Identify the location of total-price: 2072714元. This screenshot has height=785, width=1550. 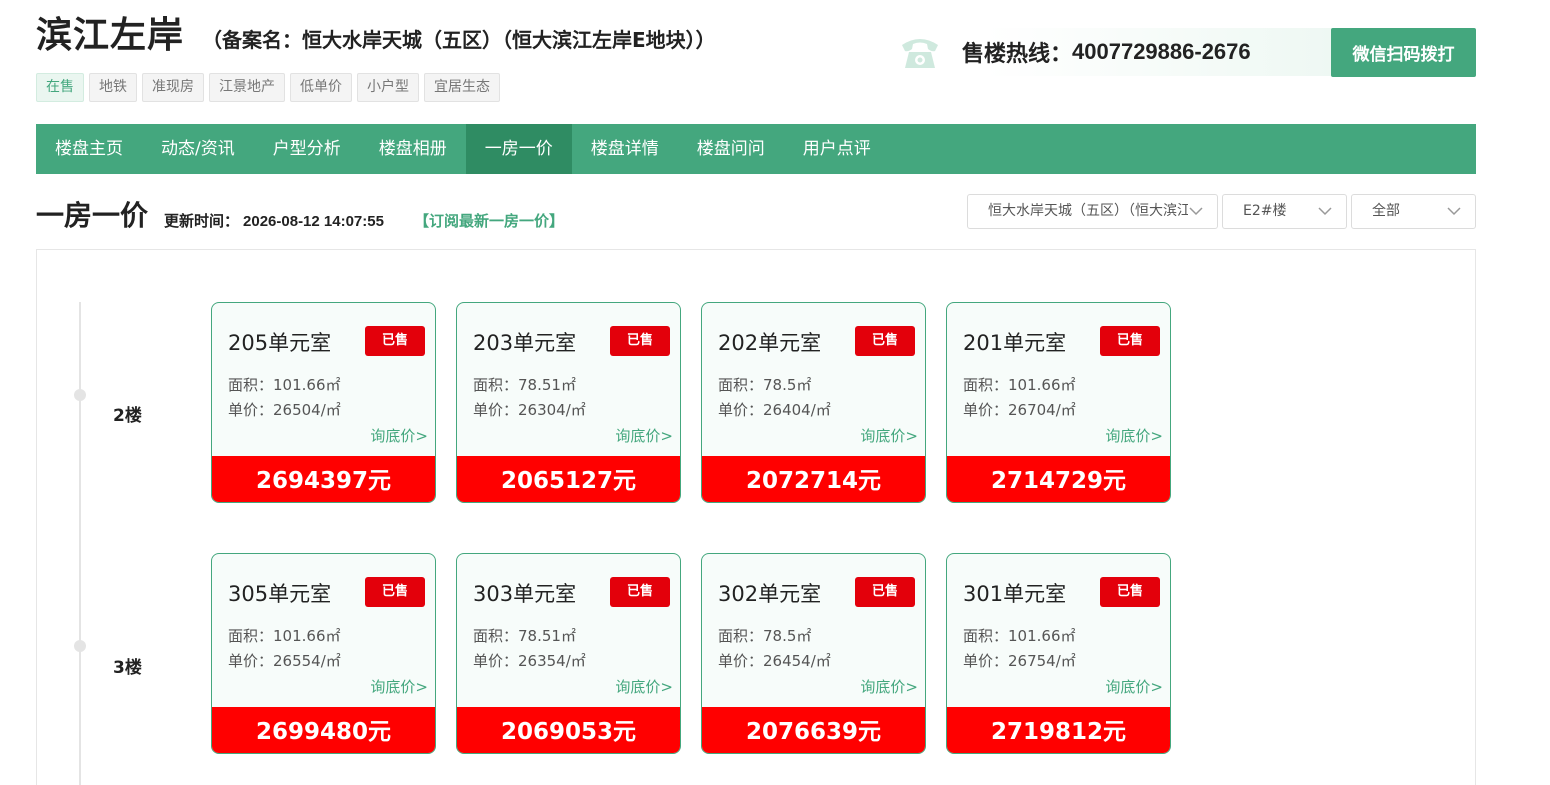
(813, 479).